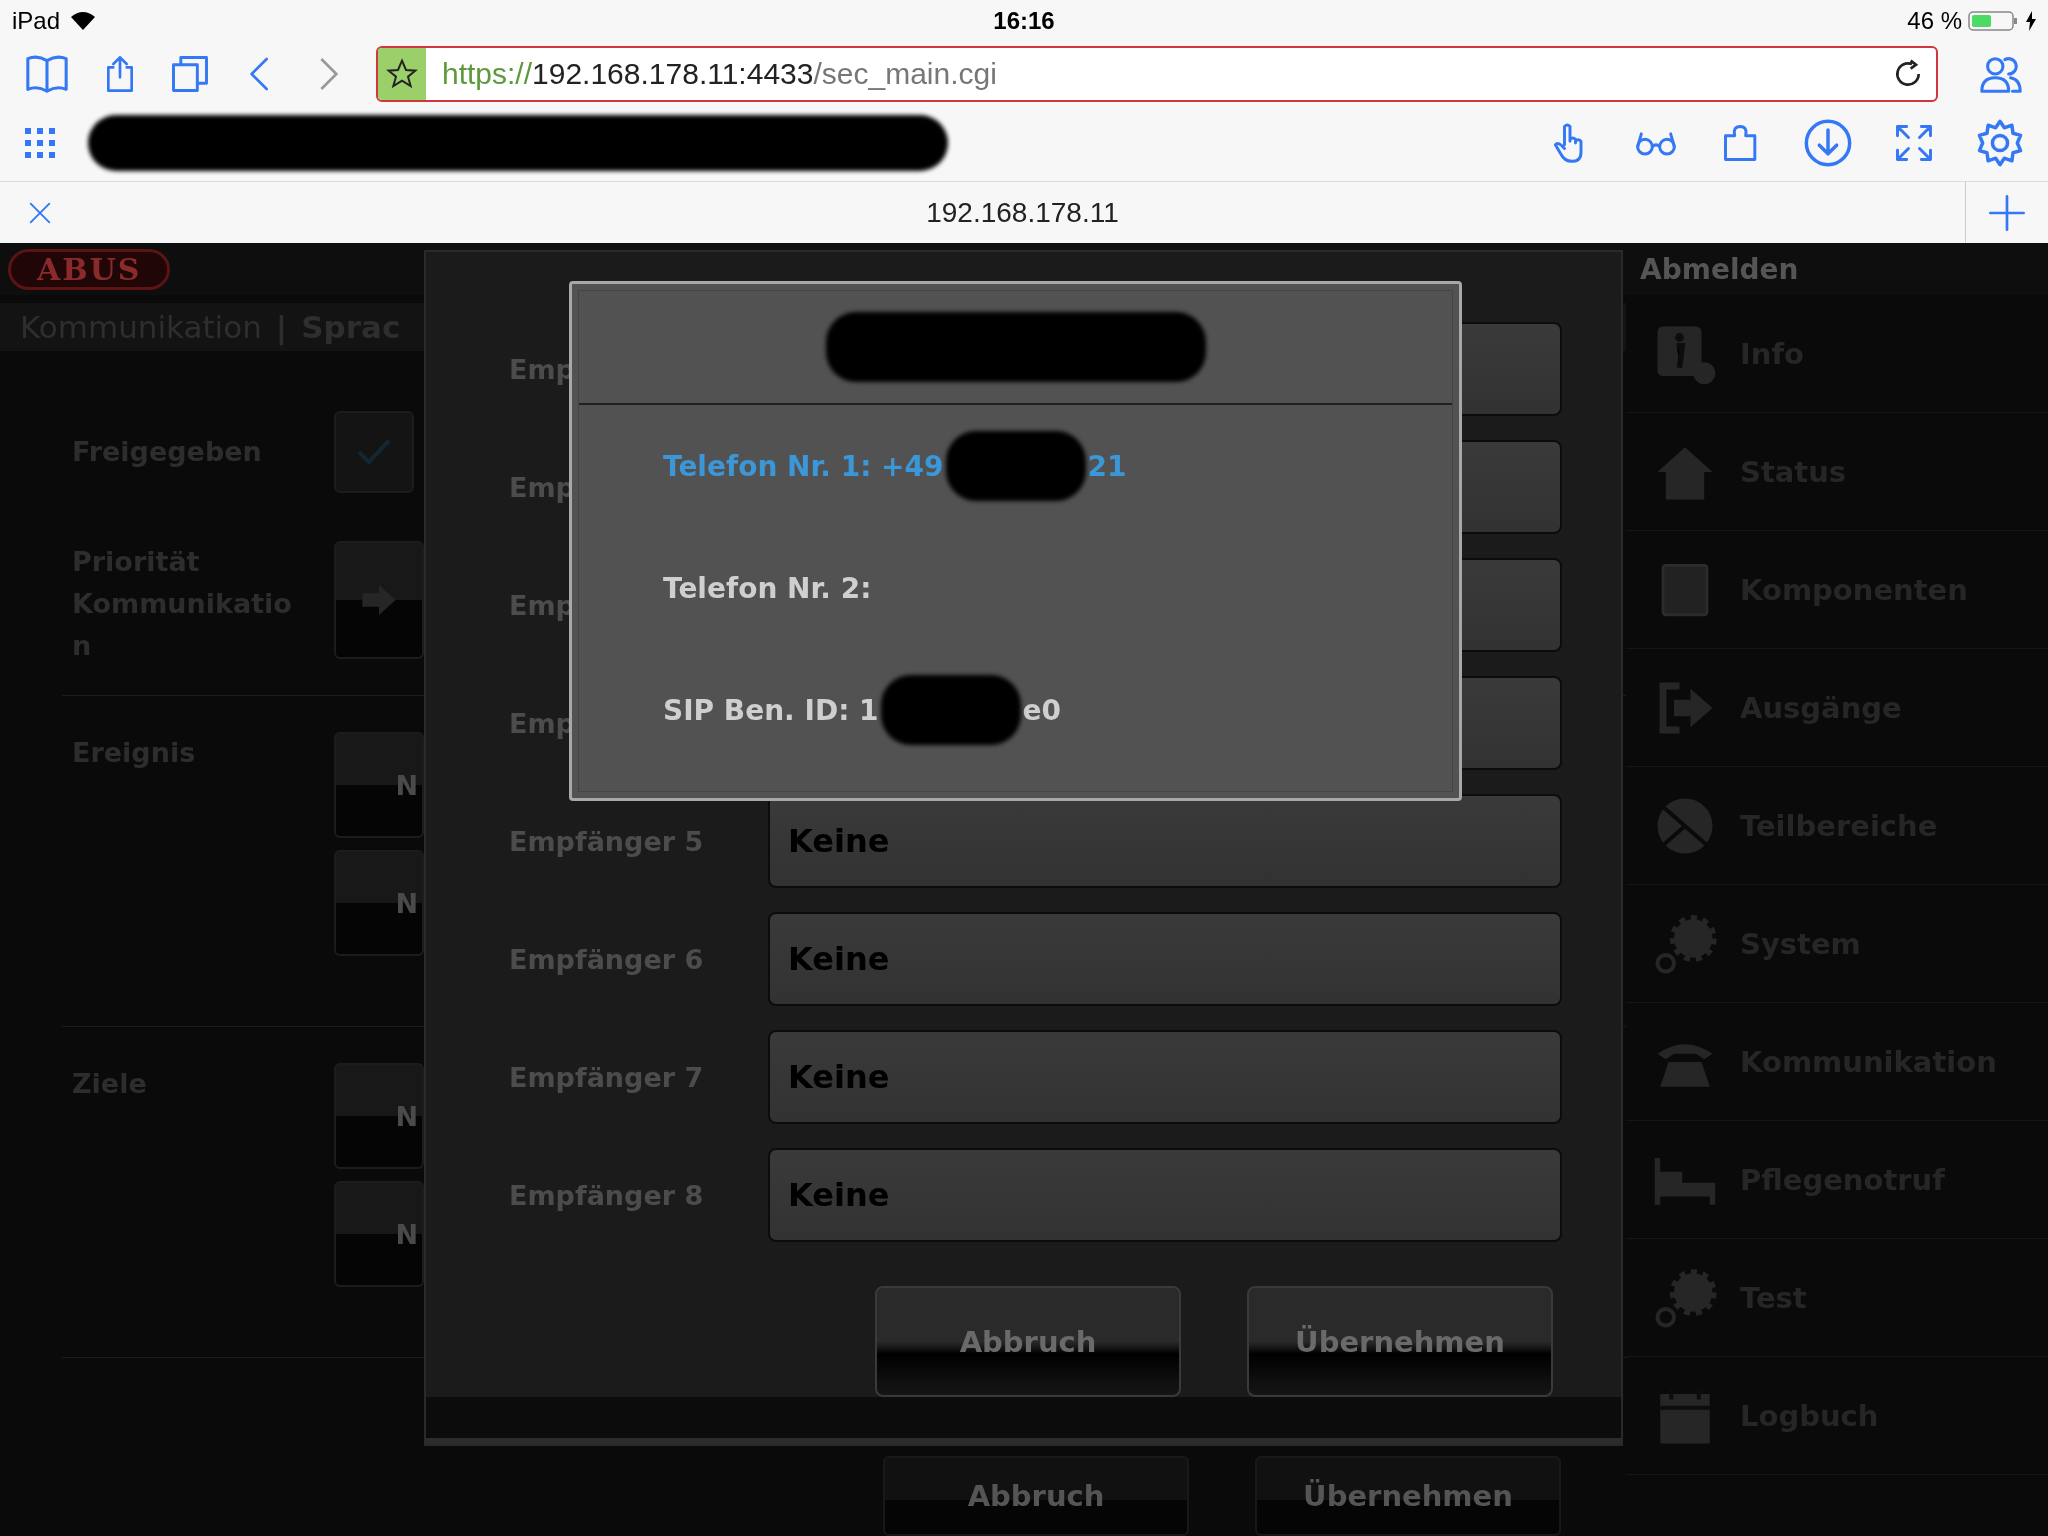  Describe the element at coordinates (1036, 1496) in the screenshot. I see `page-button: Abbruch` at that location.